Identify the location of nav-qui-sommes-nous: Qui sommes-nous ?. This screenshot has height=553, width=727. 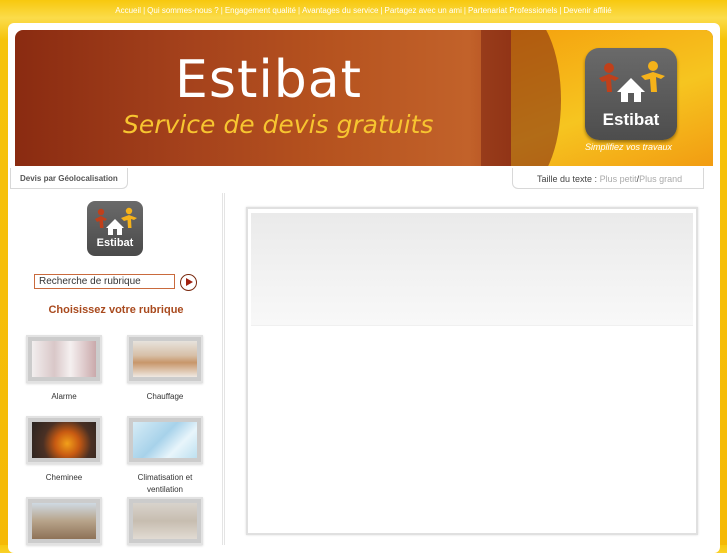
(183, 10).